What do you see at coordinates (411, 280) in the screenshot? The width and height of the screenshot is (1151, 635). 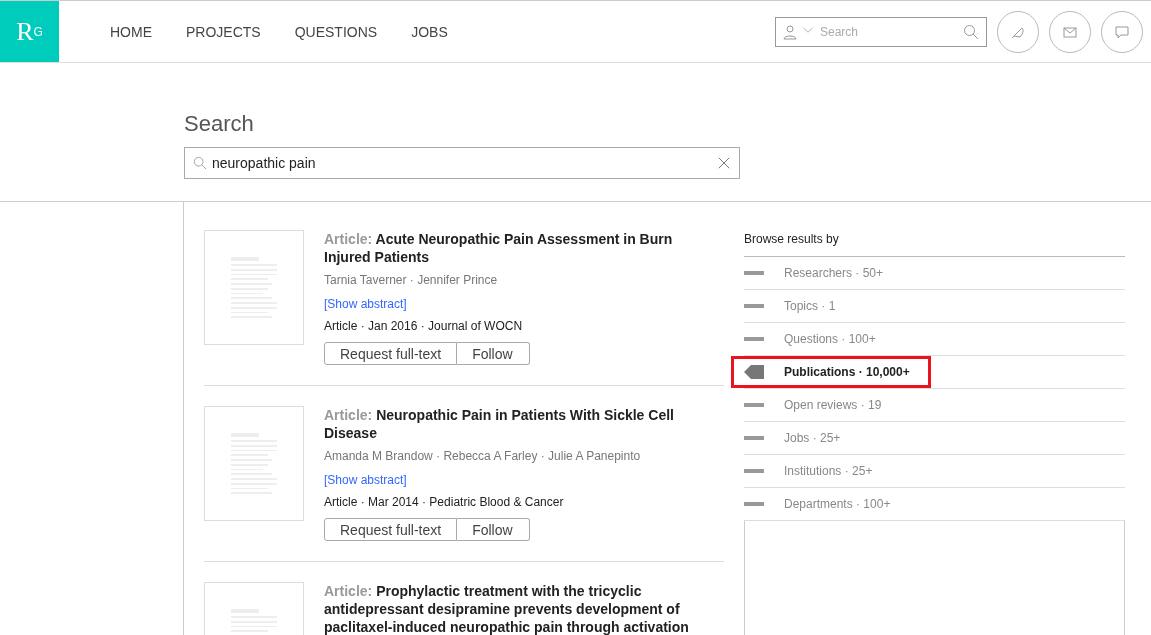 I see `result-authors: Tarnia Taverner · Jennifer Prince` at bounding box center [411, 280].